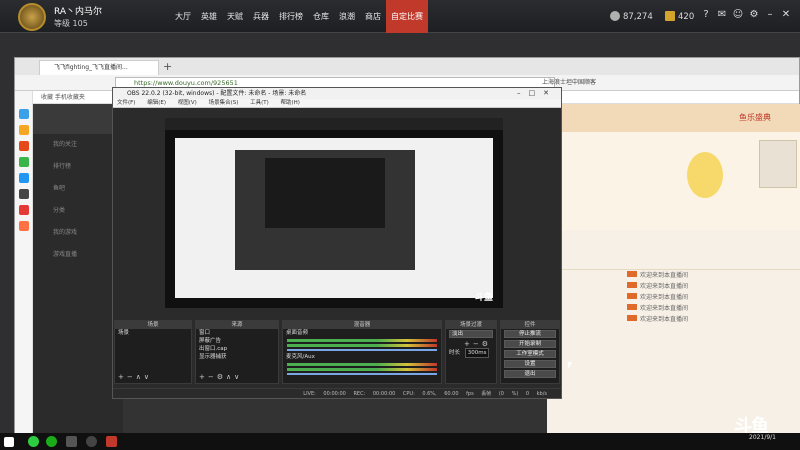 This screenshot has height=450, width=800. Describe the element at coordinates (407, 16) in the screenshot. I see `nav-custom-match: 自定比赛` at that location.